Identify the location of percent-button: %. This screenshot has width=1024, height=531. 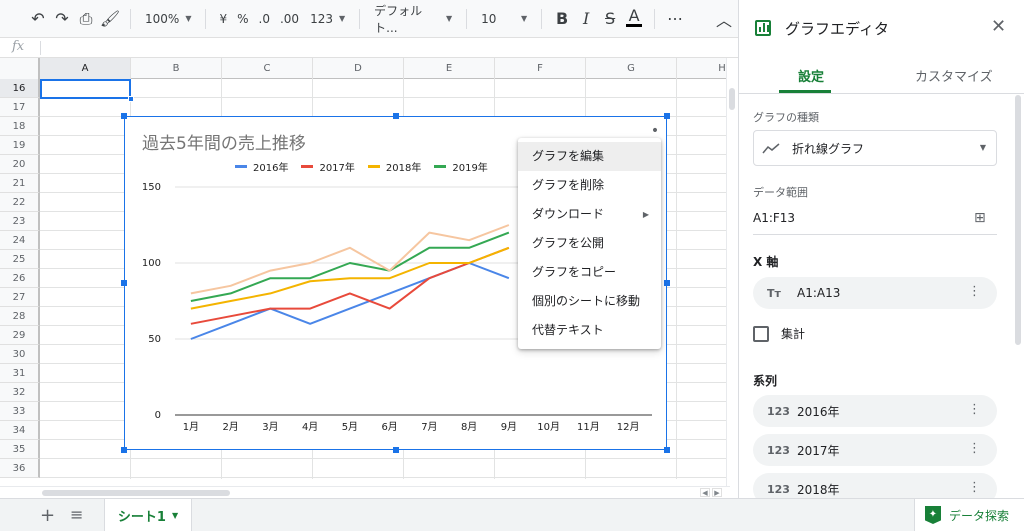
(242, 19).